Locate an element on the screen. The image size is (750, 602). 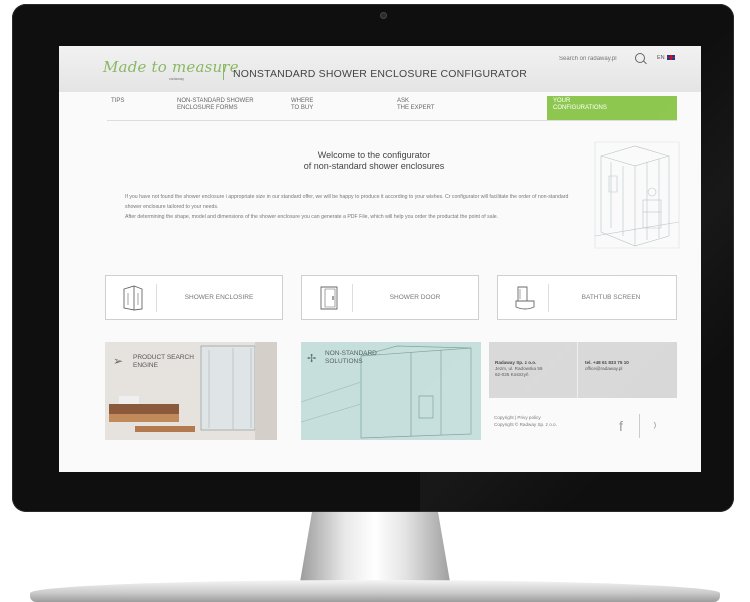
shower-enclosure-icon is located at coordinates (133, 298).